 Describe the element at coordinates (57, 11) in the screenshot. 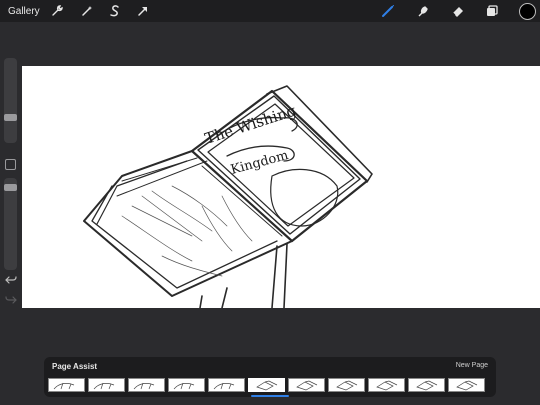

I see `wrench-icon` at that location.